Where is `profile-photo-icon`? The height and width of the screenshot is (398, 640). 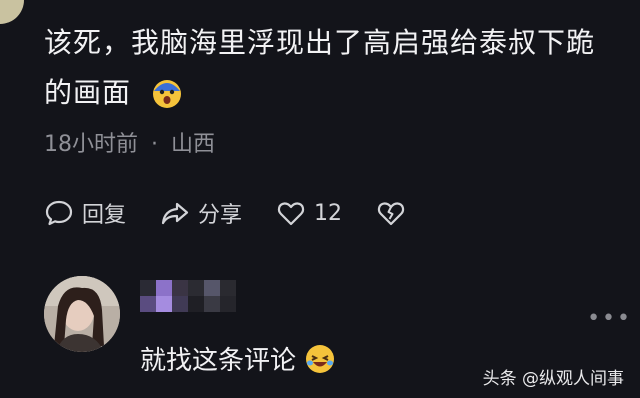
profile-photo-icon is located at coordinates (82, 314).